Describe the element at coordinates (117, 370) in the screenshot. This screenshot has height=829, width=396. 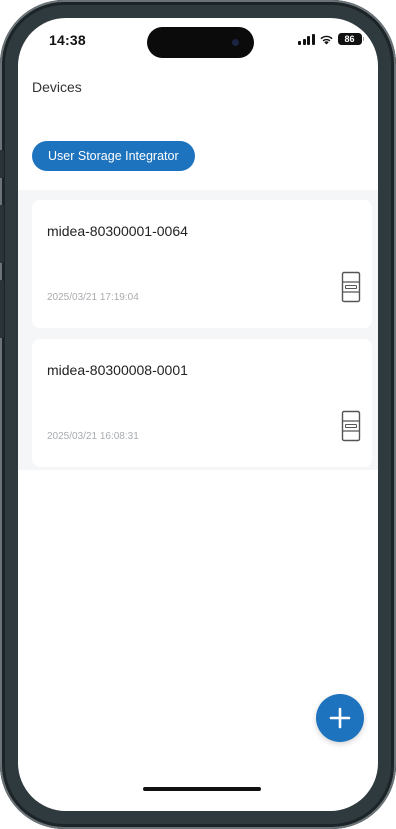
I see `device-name: midea-80300008-0001` at that location.